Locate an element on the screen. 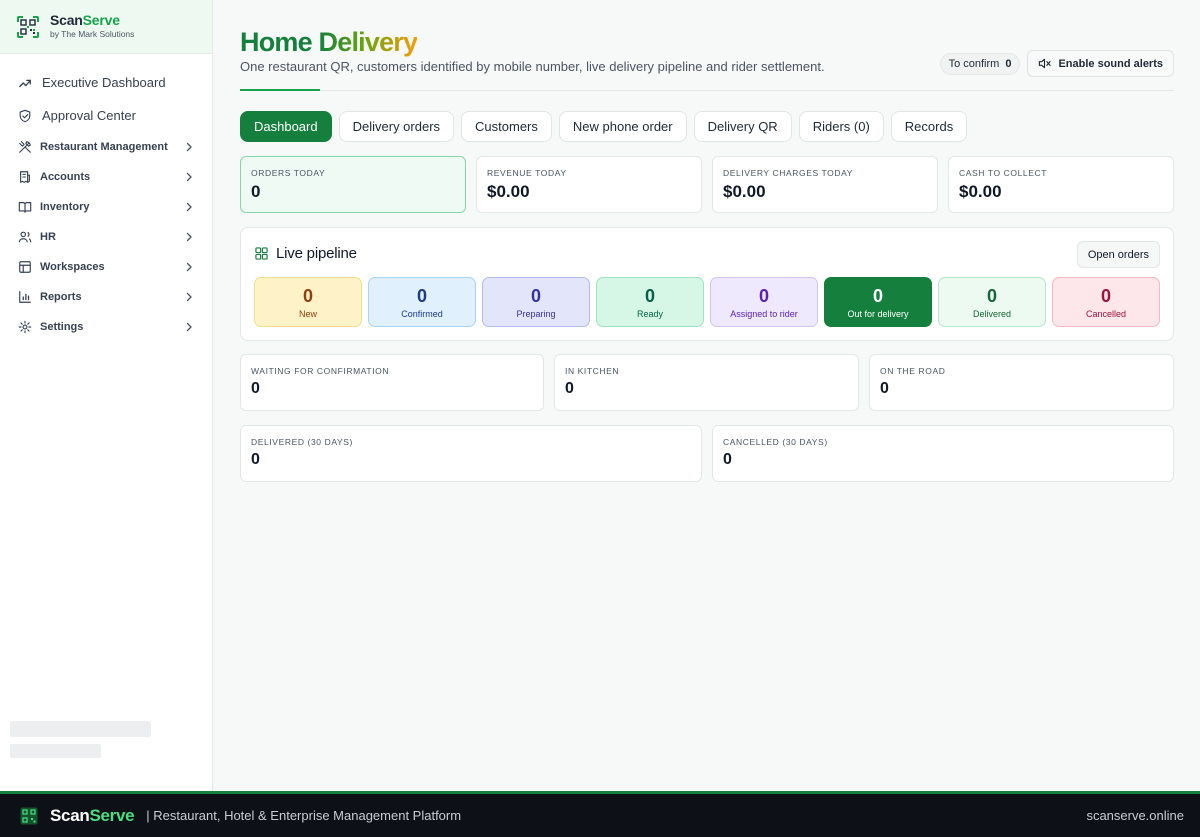  in-kitchen-card: IN KITCHEN 0 is located at coordinates (706, 382).